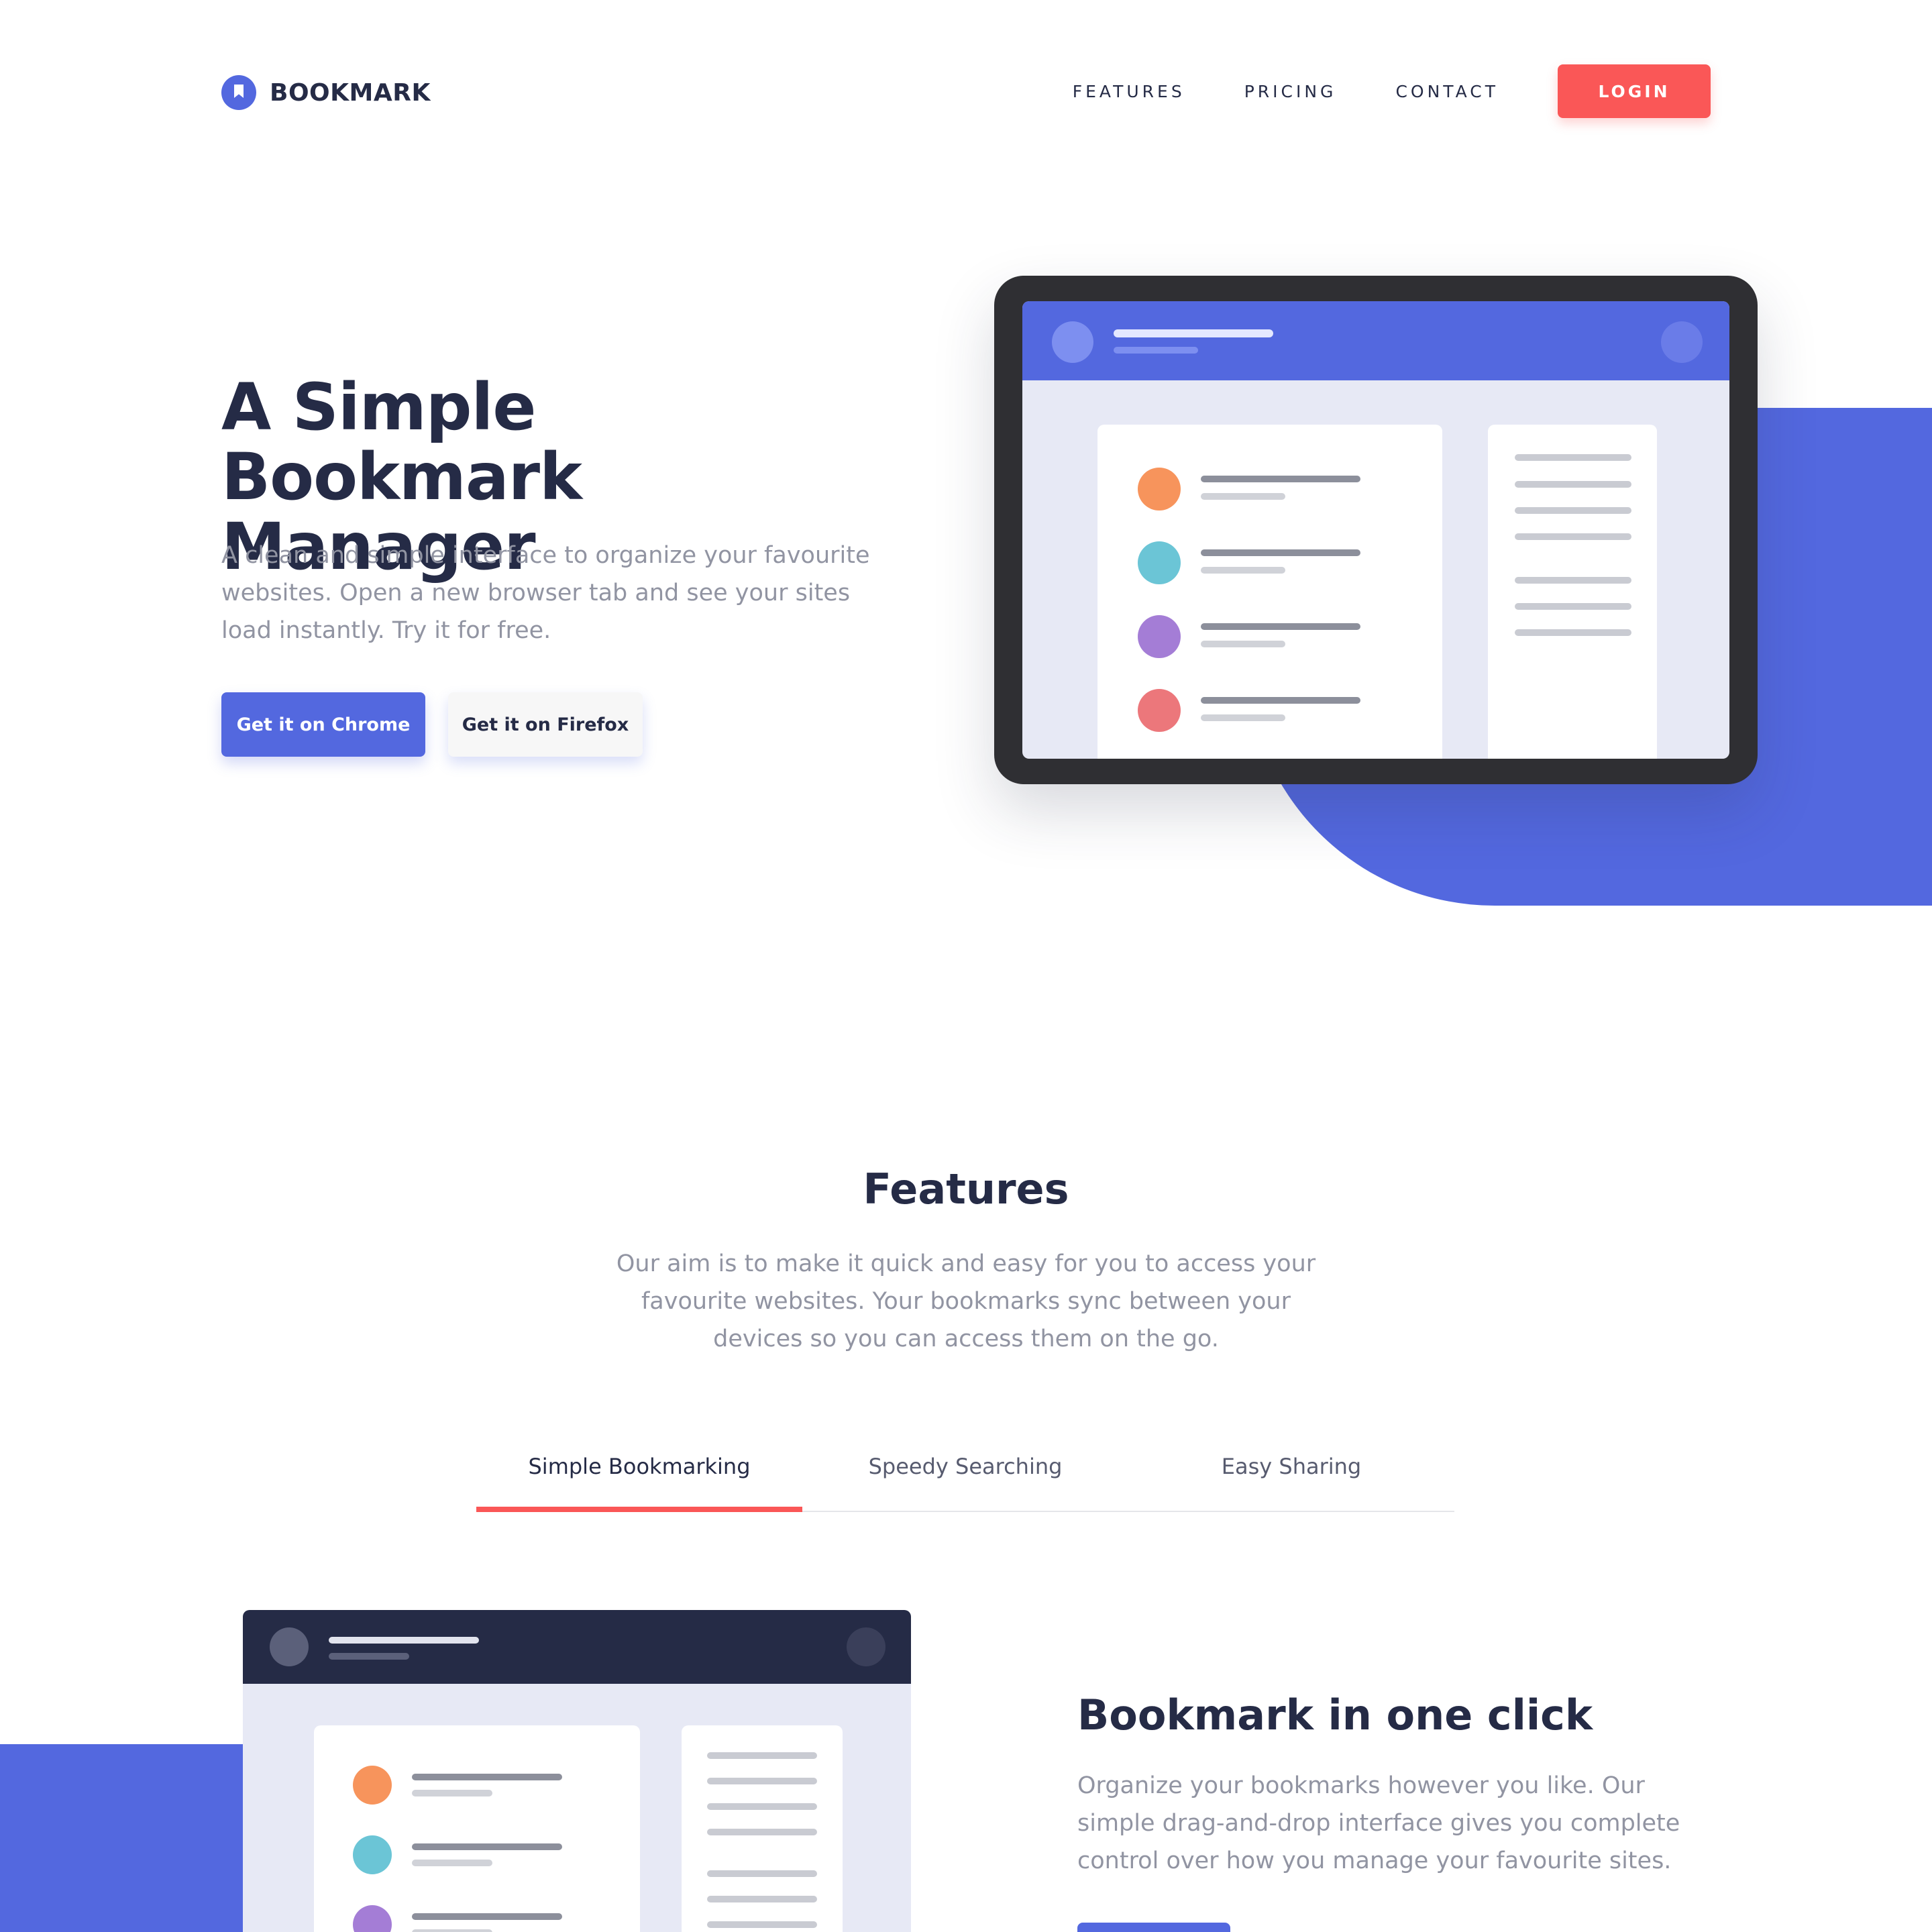  I want to click on tablet-app-bar, so click(1375, 340).